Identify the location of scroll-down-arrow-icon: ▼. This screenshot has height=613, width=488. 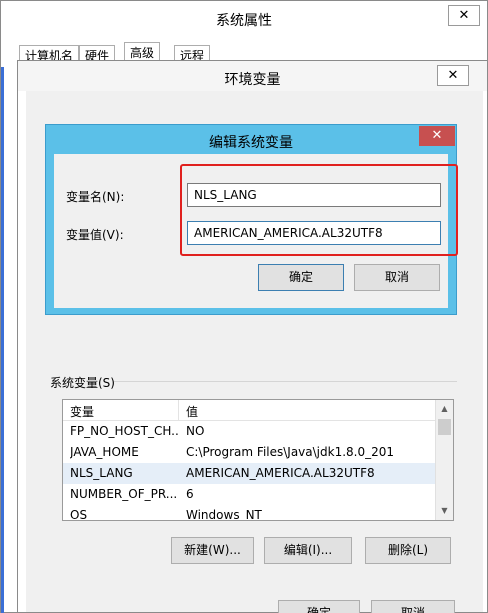
(444, 511).